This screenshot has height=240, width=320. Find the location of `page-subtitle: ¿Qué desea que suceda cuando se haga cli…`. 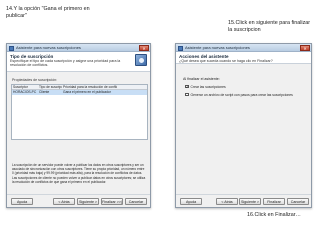

page-subtitle: ¿Qué desea que suceda cuando se haga cli… is located at coordinates (226, 61).